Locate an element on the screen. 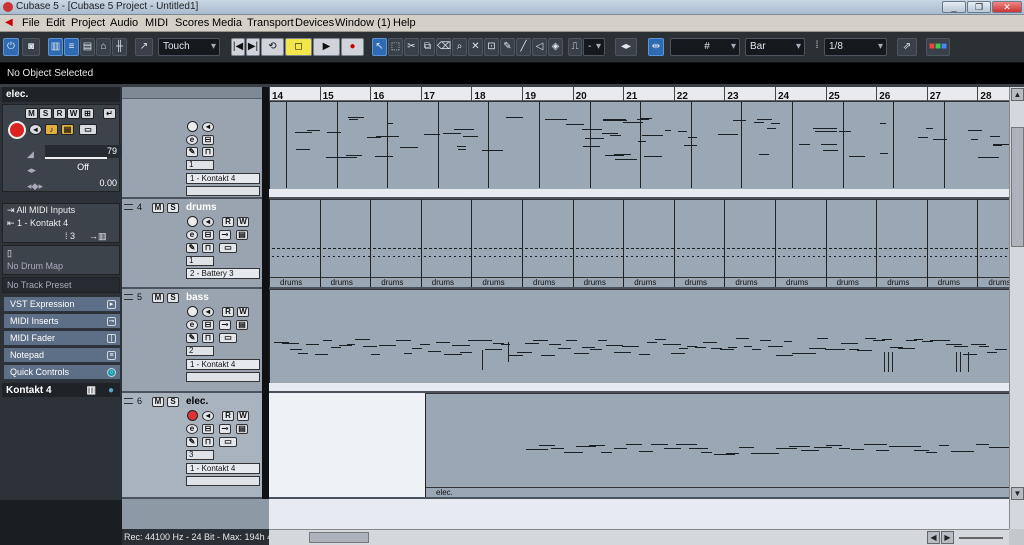 The height and width of the screenshot is (545, 1024). grid-type-select: Bar is located at coordinates (775, 47).